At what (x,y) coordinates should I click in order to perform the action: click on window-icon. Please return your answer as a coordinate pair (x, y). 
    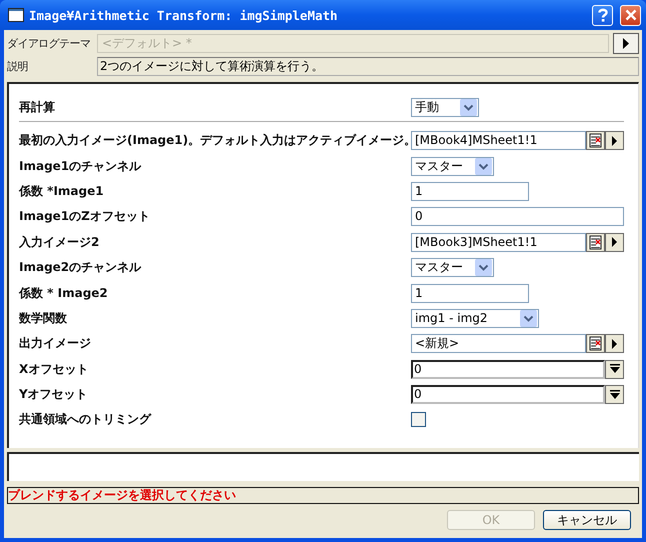
    Looking at the image, I should click on (16, 15).